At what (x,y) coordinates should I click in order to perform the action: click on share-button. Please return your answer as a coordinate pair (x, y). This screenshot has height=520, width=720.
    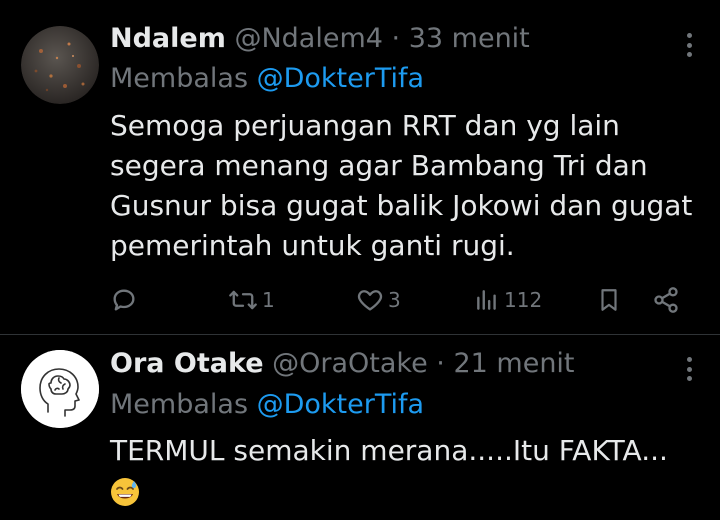
    Looking at the image, I should click on (666, 300).